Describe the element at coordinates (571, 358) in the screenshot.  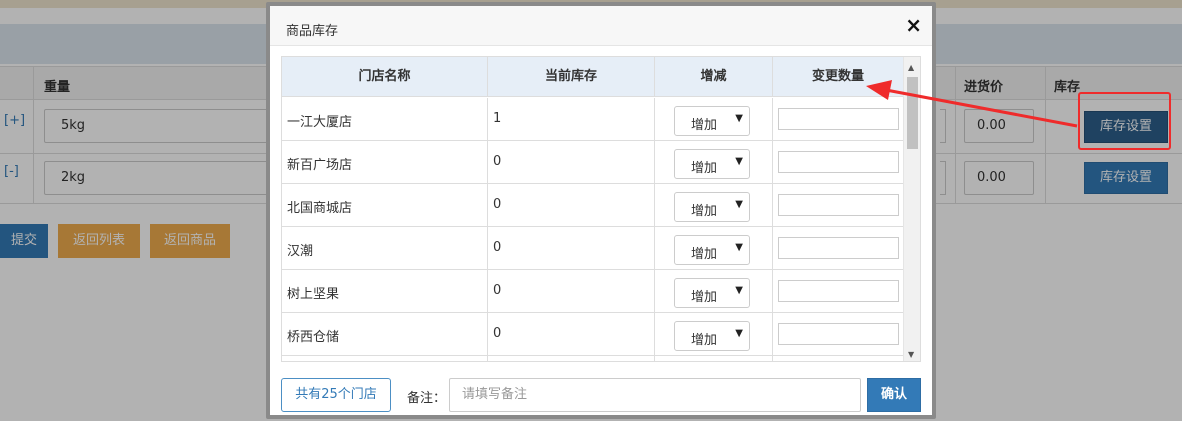
I see `stock-cell` at that location.